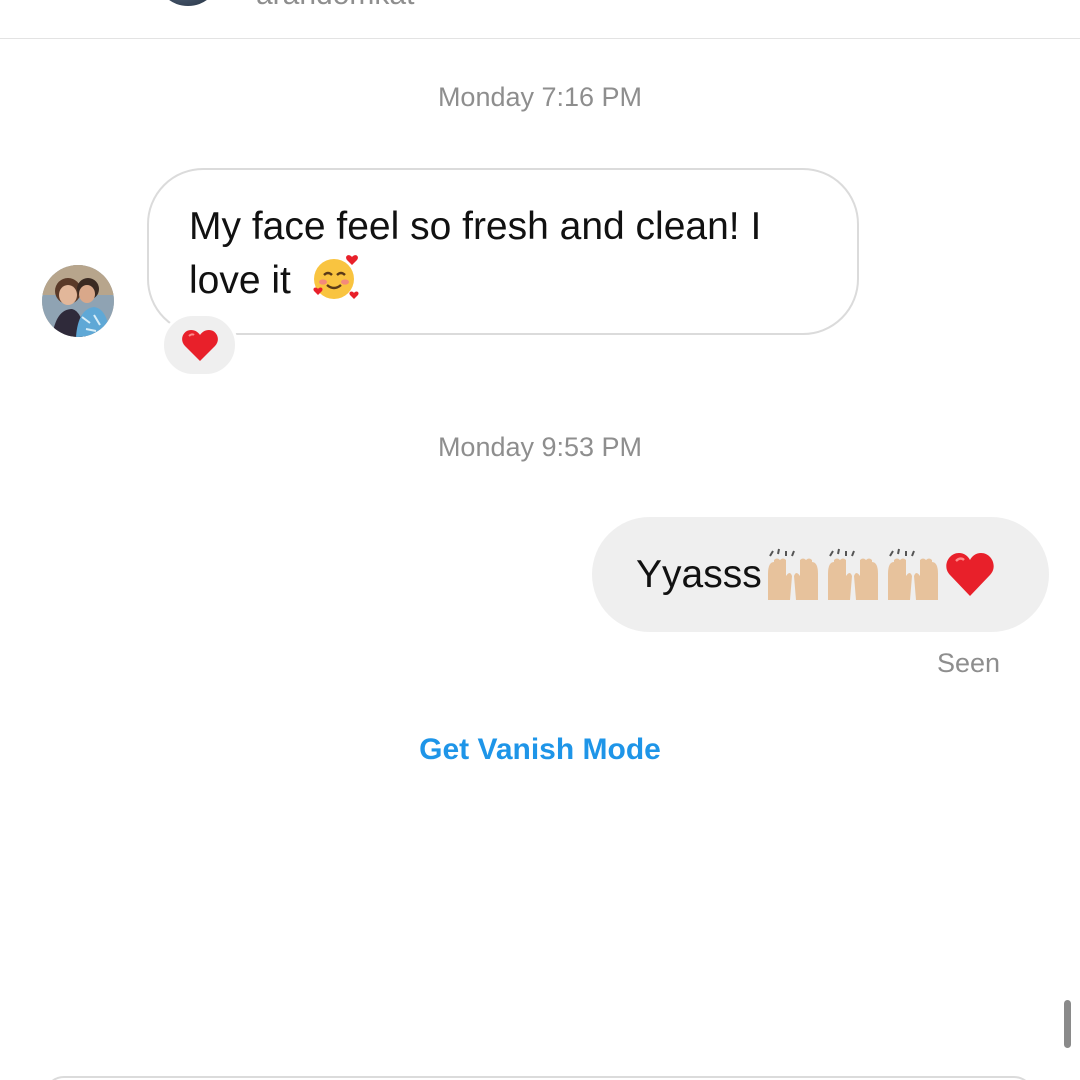  Describe the element at coordinates (540, 19) in the screenshot. I see `thread-header: arandomkat` at that location.